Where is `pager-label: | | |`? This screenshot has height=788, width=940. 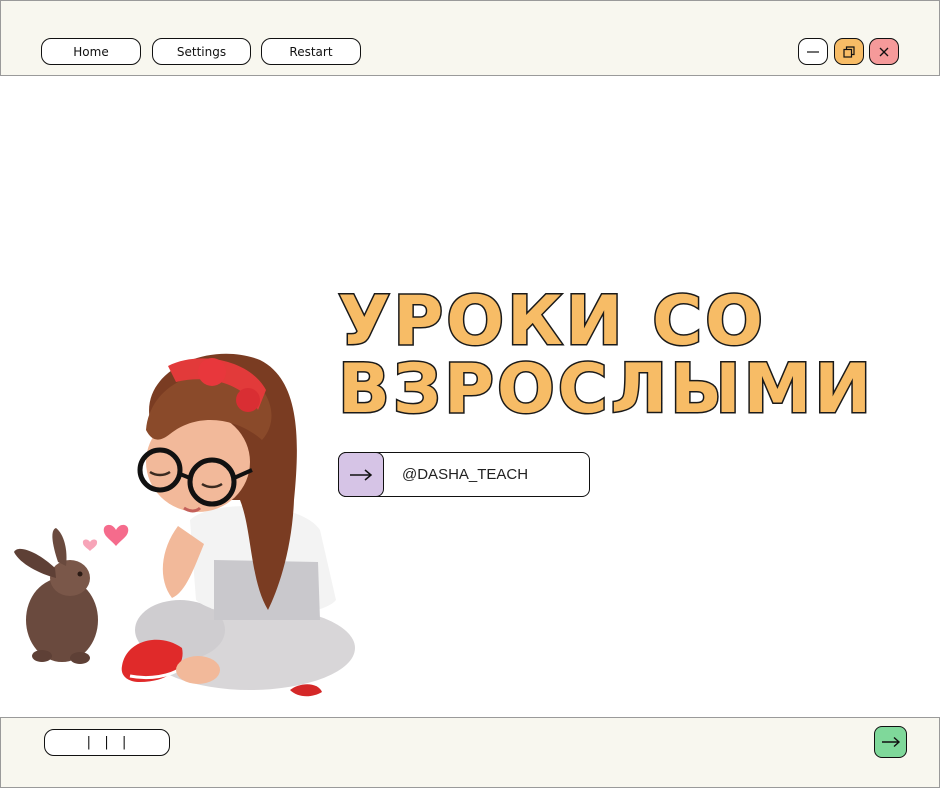
pager-label: | | | is located at coordinates (107, 742).